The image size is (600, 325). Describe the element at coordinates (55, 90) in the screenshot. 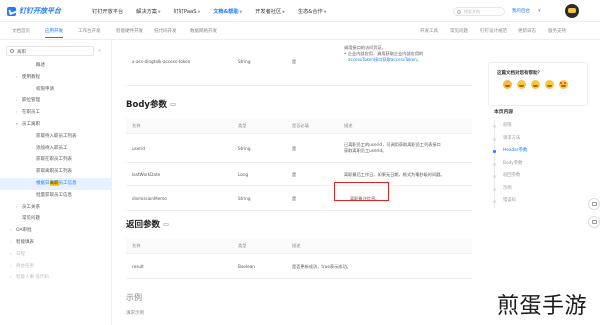

I see `sidebar-item: 权限申请` at that location.